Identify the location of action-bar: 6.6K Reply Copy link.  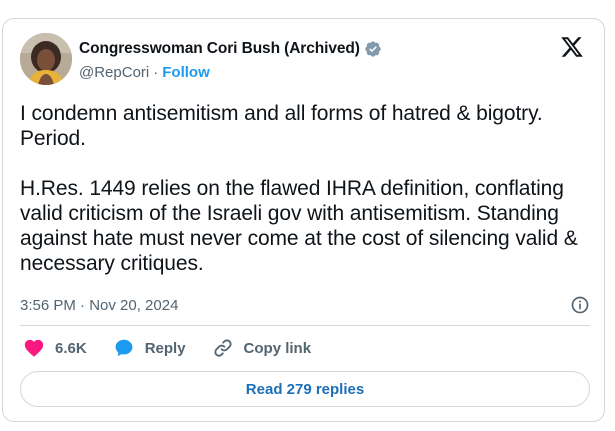
(180, 348).